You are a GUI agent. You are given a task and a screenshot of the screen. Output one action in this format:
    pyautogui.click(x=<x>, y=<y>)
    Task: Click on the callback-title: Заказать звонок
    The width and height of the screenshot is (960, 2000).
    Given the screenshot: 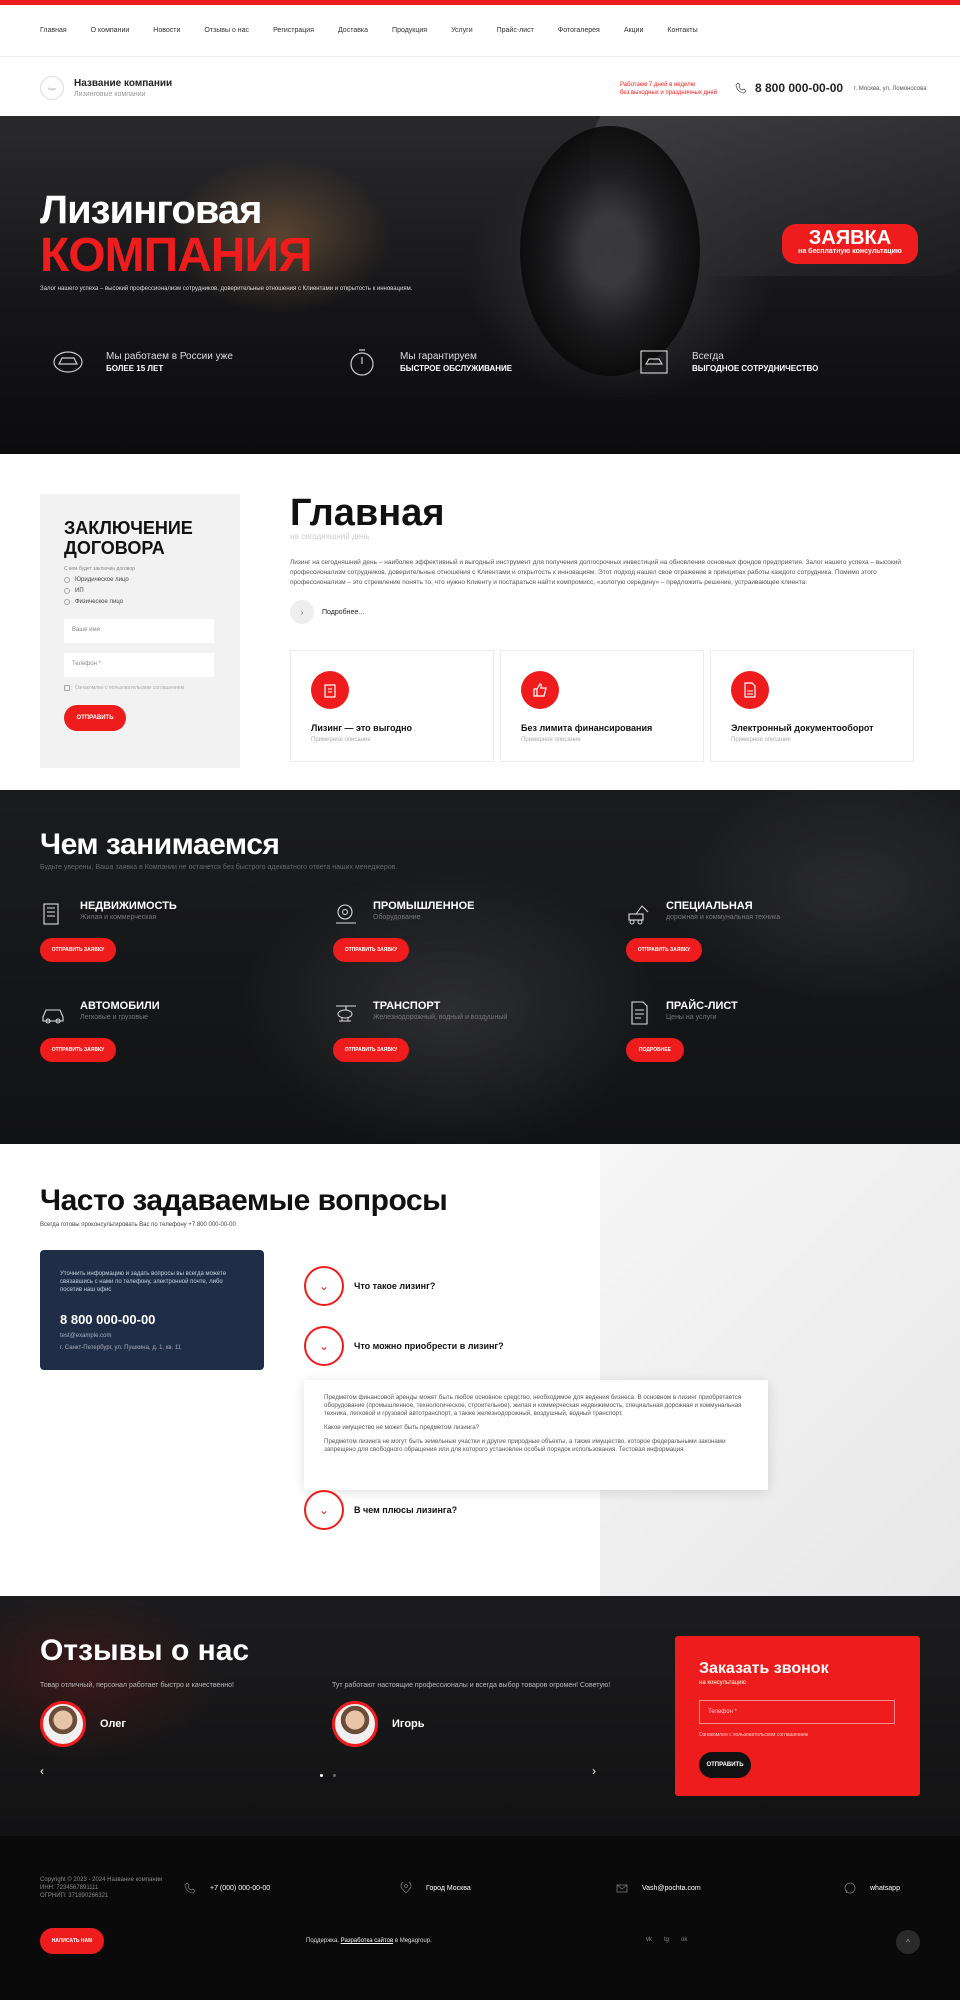 What is the action you would take?
    pyautogui.click(x=764, y=1668)
    